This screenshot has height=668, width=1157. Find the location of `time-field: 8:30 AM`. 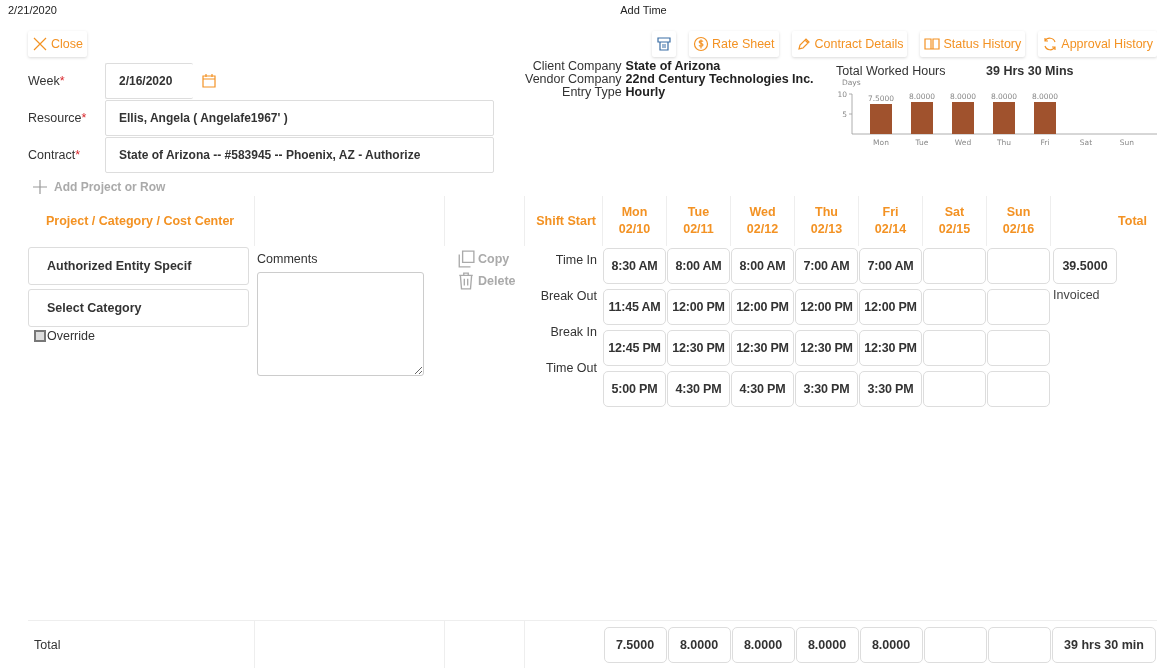

time-field: 8:30 AM is located at coordinates (634, 266).